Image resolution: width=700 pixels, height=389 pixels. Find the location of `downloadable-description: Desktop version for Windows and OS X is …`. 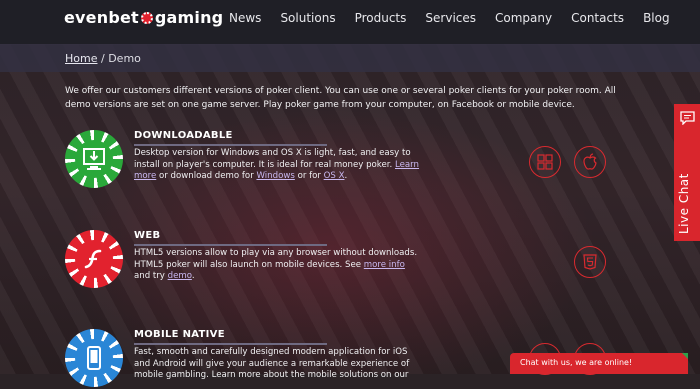

downloadable-description: Desktop version for Windows and OS X is … is located at coordinates (277, 164).